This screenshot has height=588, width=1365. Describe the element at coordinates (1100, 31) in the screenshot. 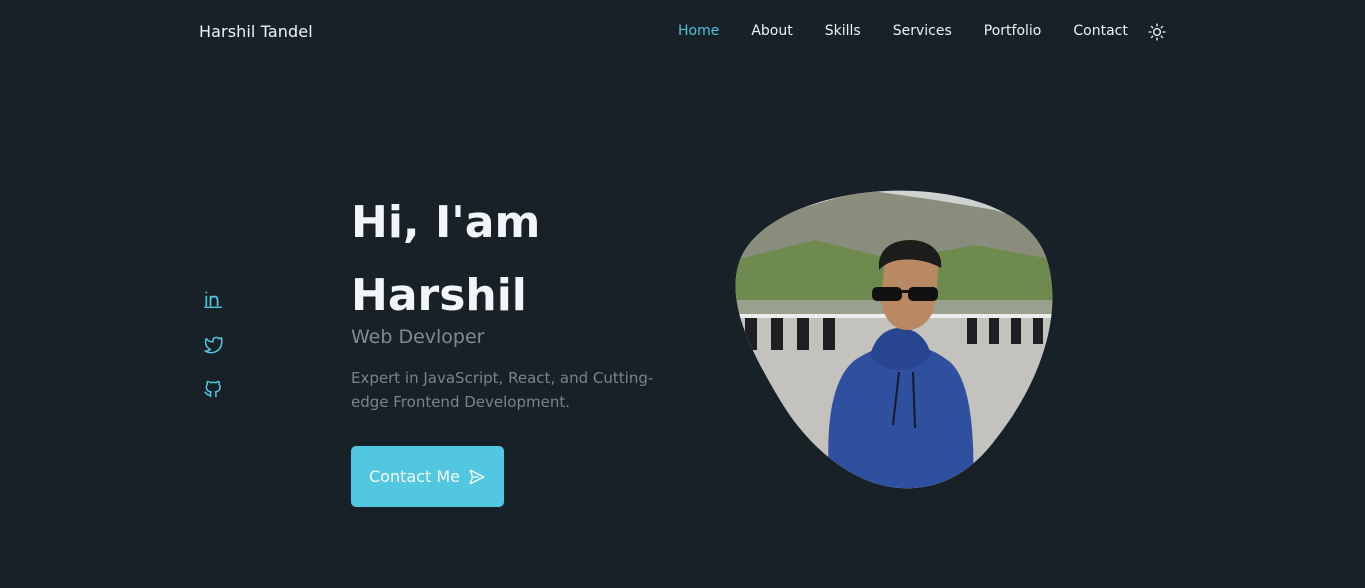

I see `nav-link-contact: Contact` at that location.